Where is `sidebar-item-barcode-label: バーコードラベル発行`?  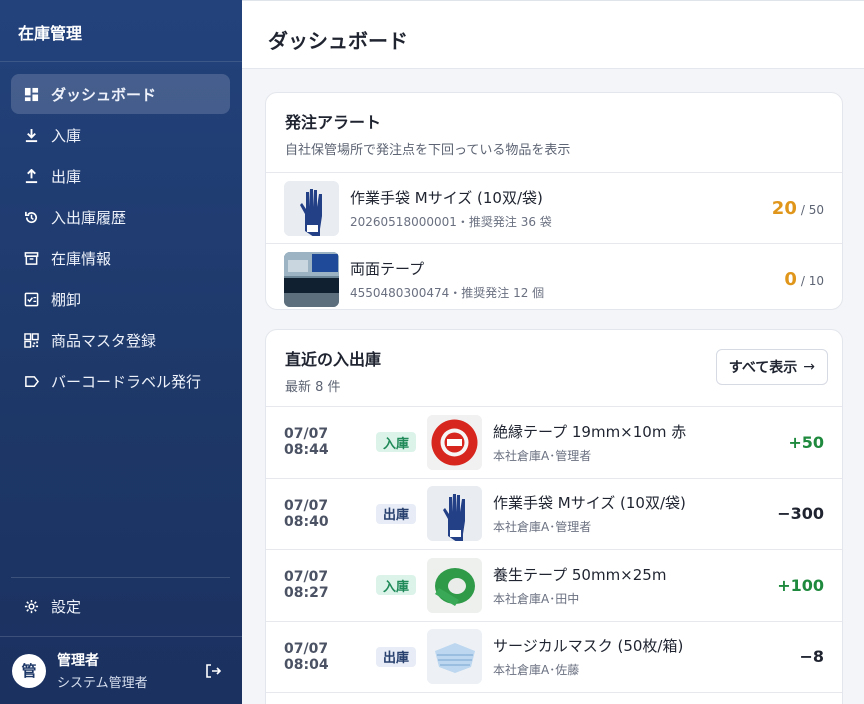 sidebar-item-barcode-label: バーコードラベル発行 is located at coordinates (120, 381).